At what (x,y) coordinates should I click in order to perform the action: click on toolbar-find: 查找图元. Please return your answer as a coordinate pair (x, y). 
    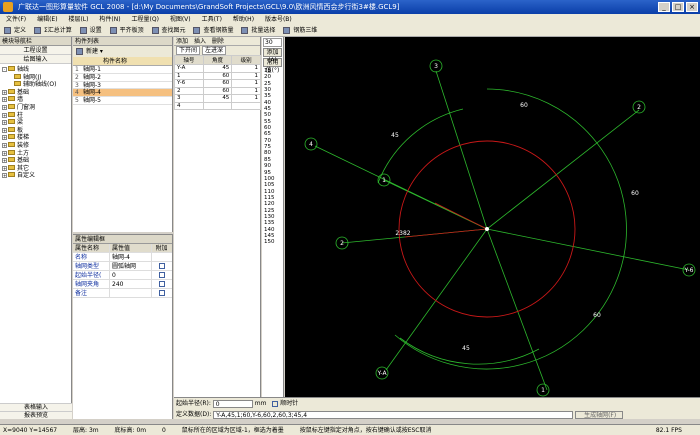
    Looking at the image, I should click on (168, 30).